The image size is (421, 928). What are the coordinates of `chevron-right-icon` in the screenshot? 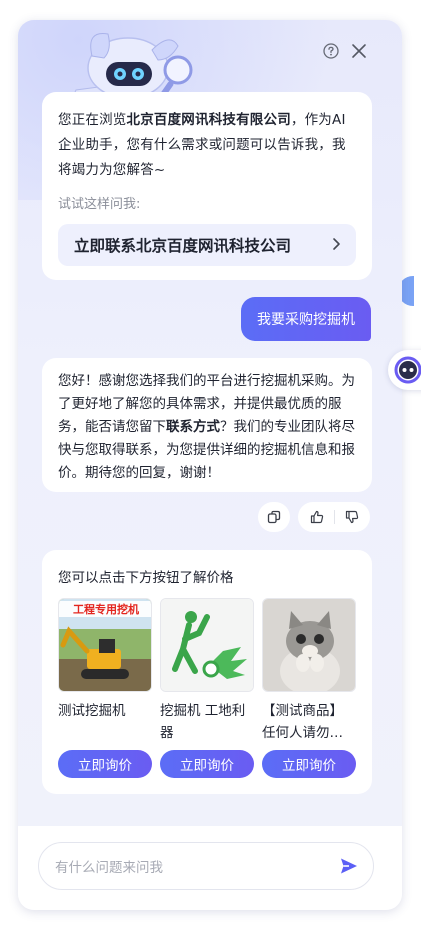 It's located at (336, 244).